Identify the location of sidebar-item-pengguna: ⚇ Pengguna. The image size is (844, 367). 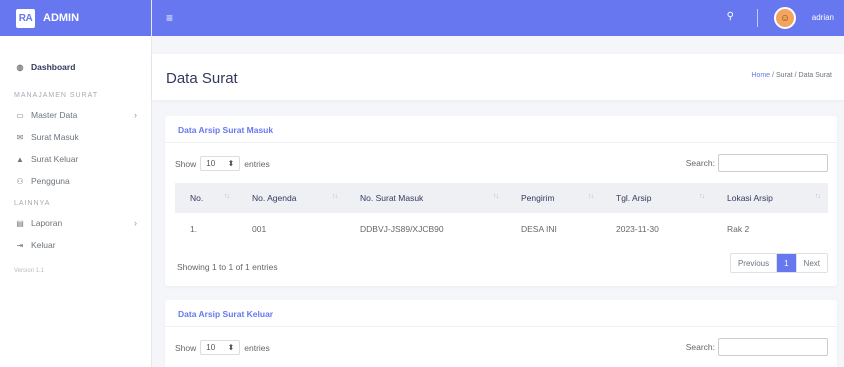
(75, 181).